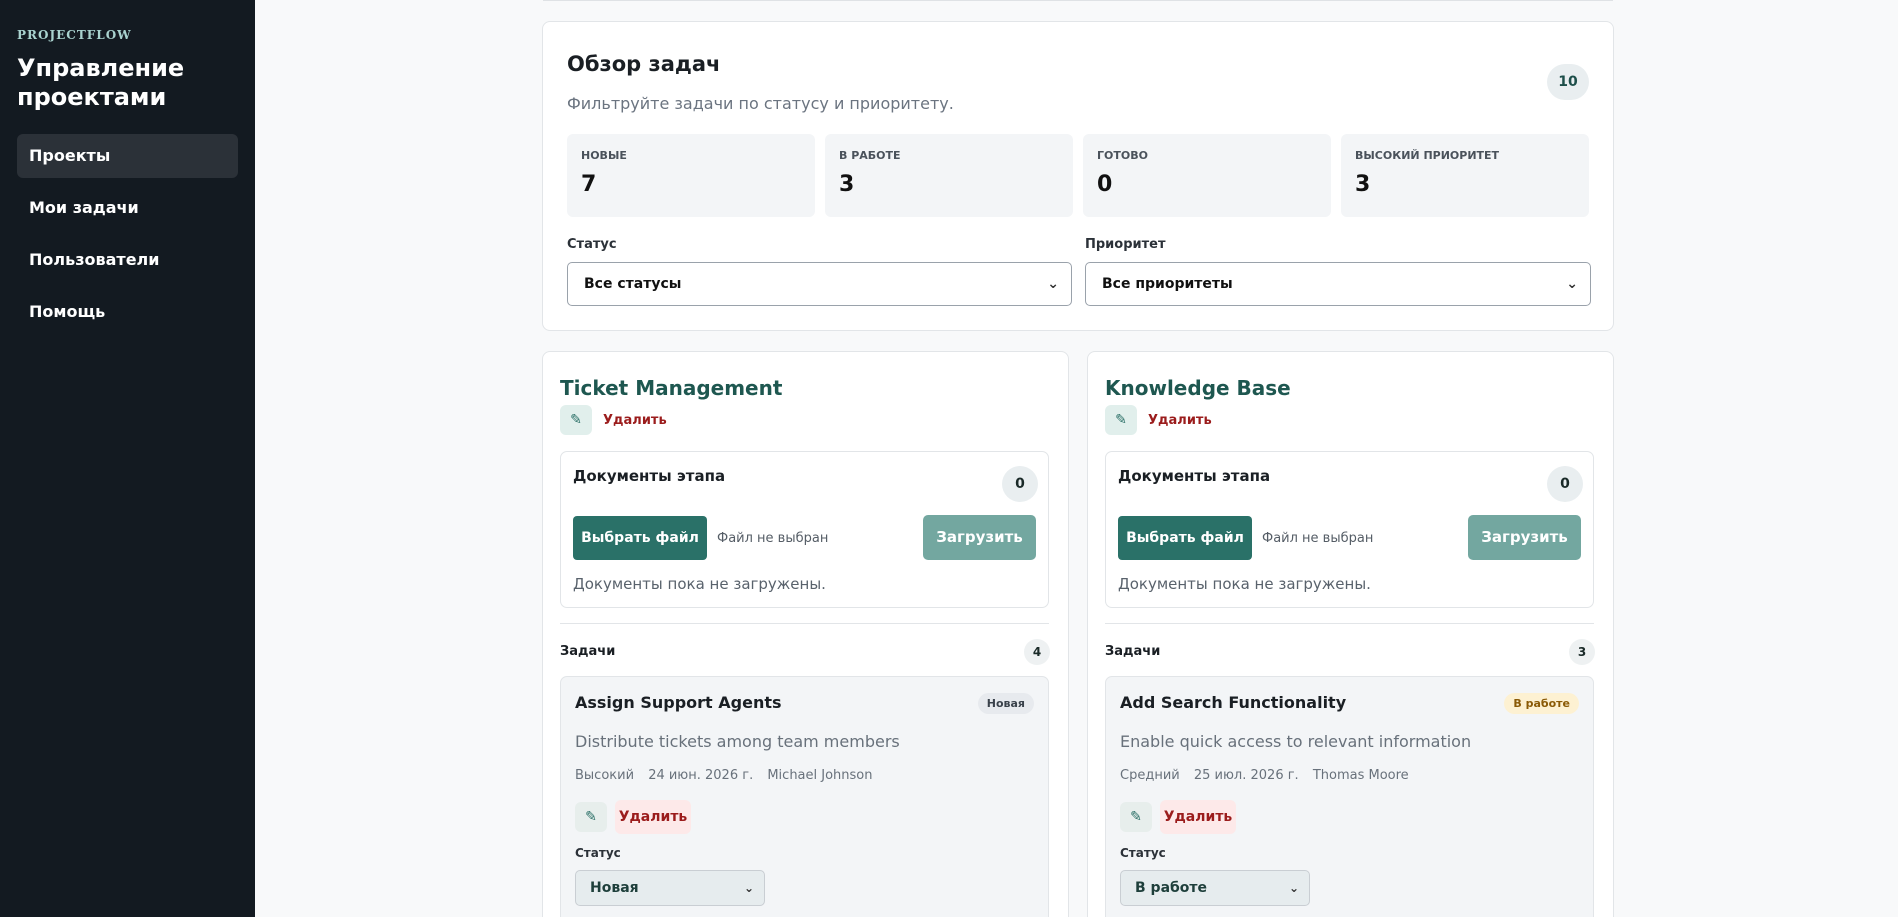  Describe the element at coordinates (701, 775) in the screenshot. I see `task-due-date: 24 июн. 2026 г.` at that location.